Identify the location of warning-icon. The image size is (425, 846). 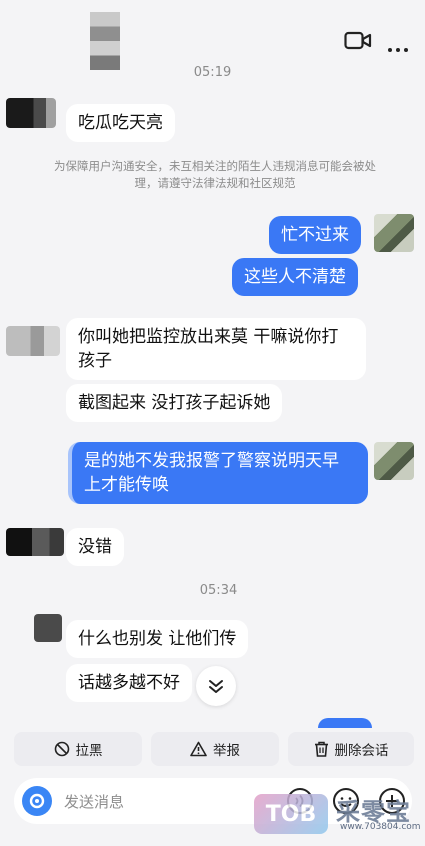
(198, 749).